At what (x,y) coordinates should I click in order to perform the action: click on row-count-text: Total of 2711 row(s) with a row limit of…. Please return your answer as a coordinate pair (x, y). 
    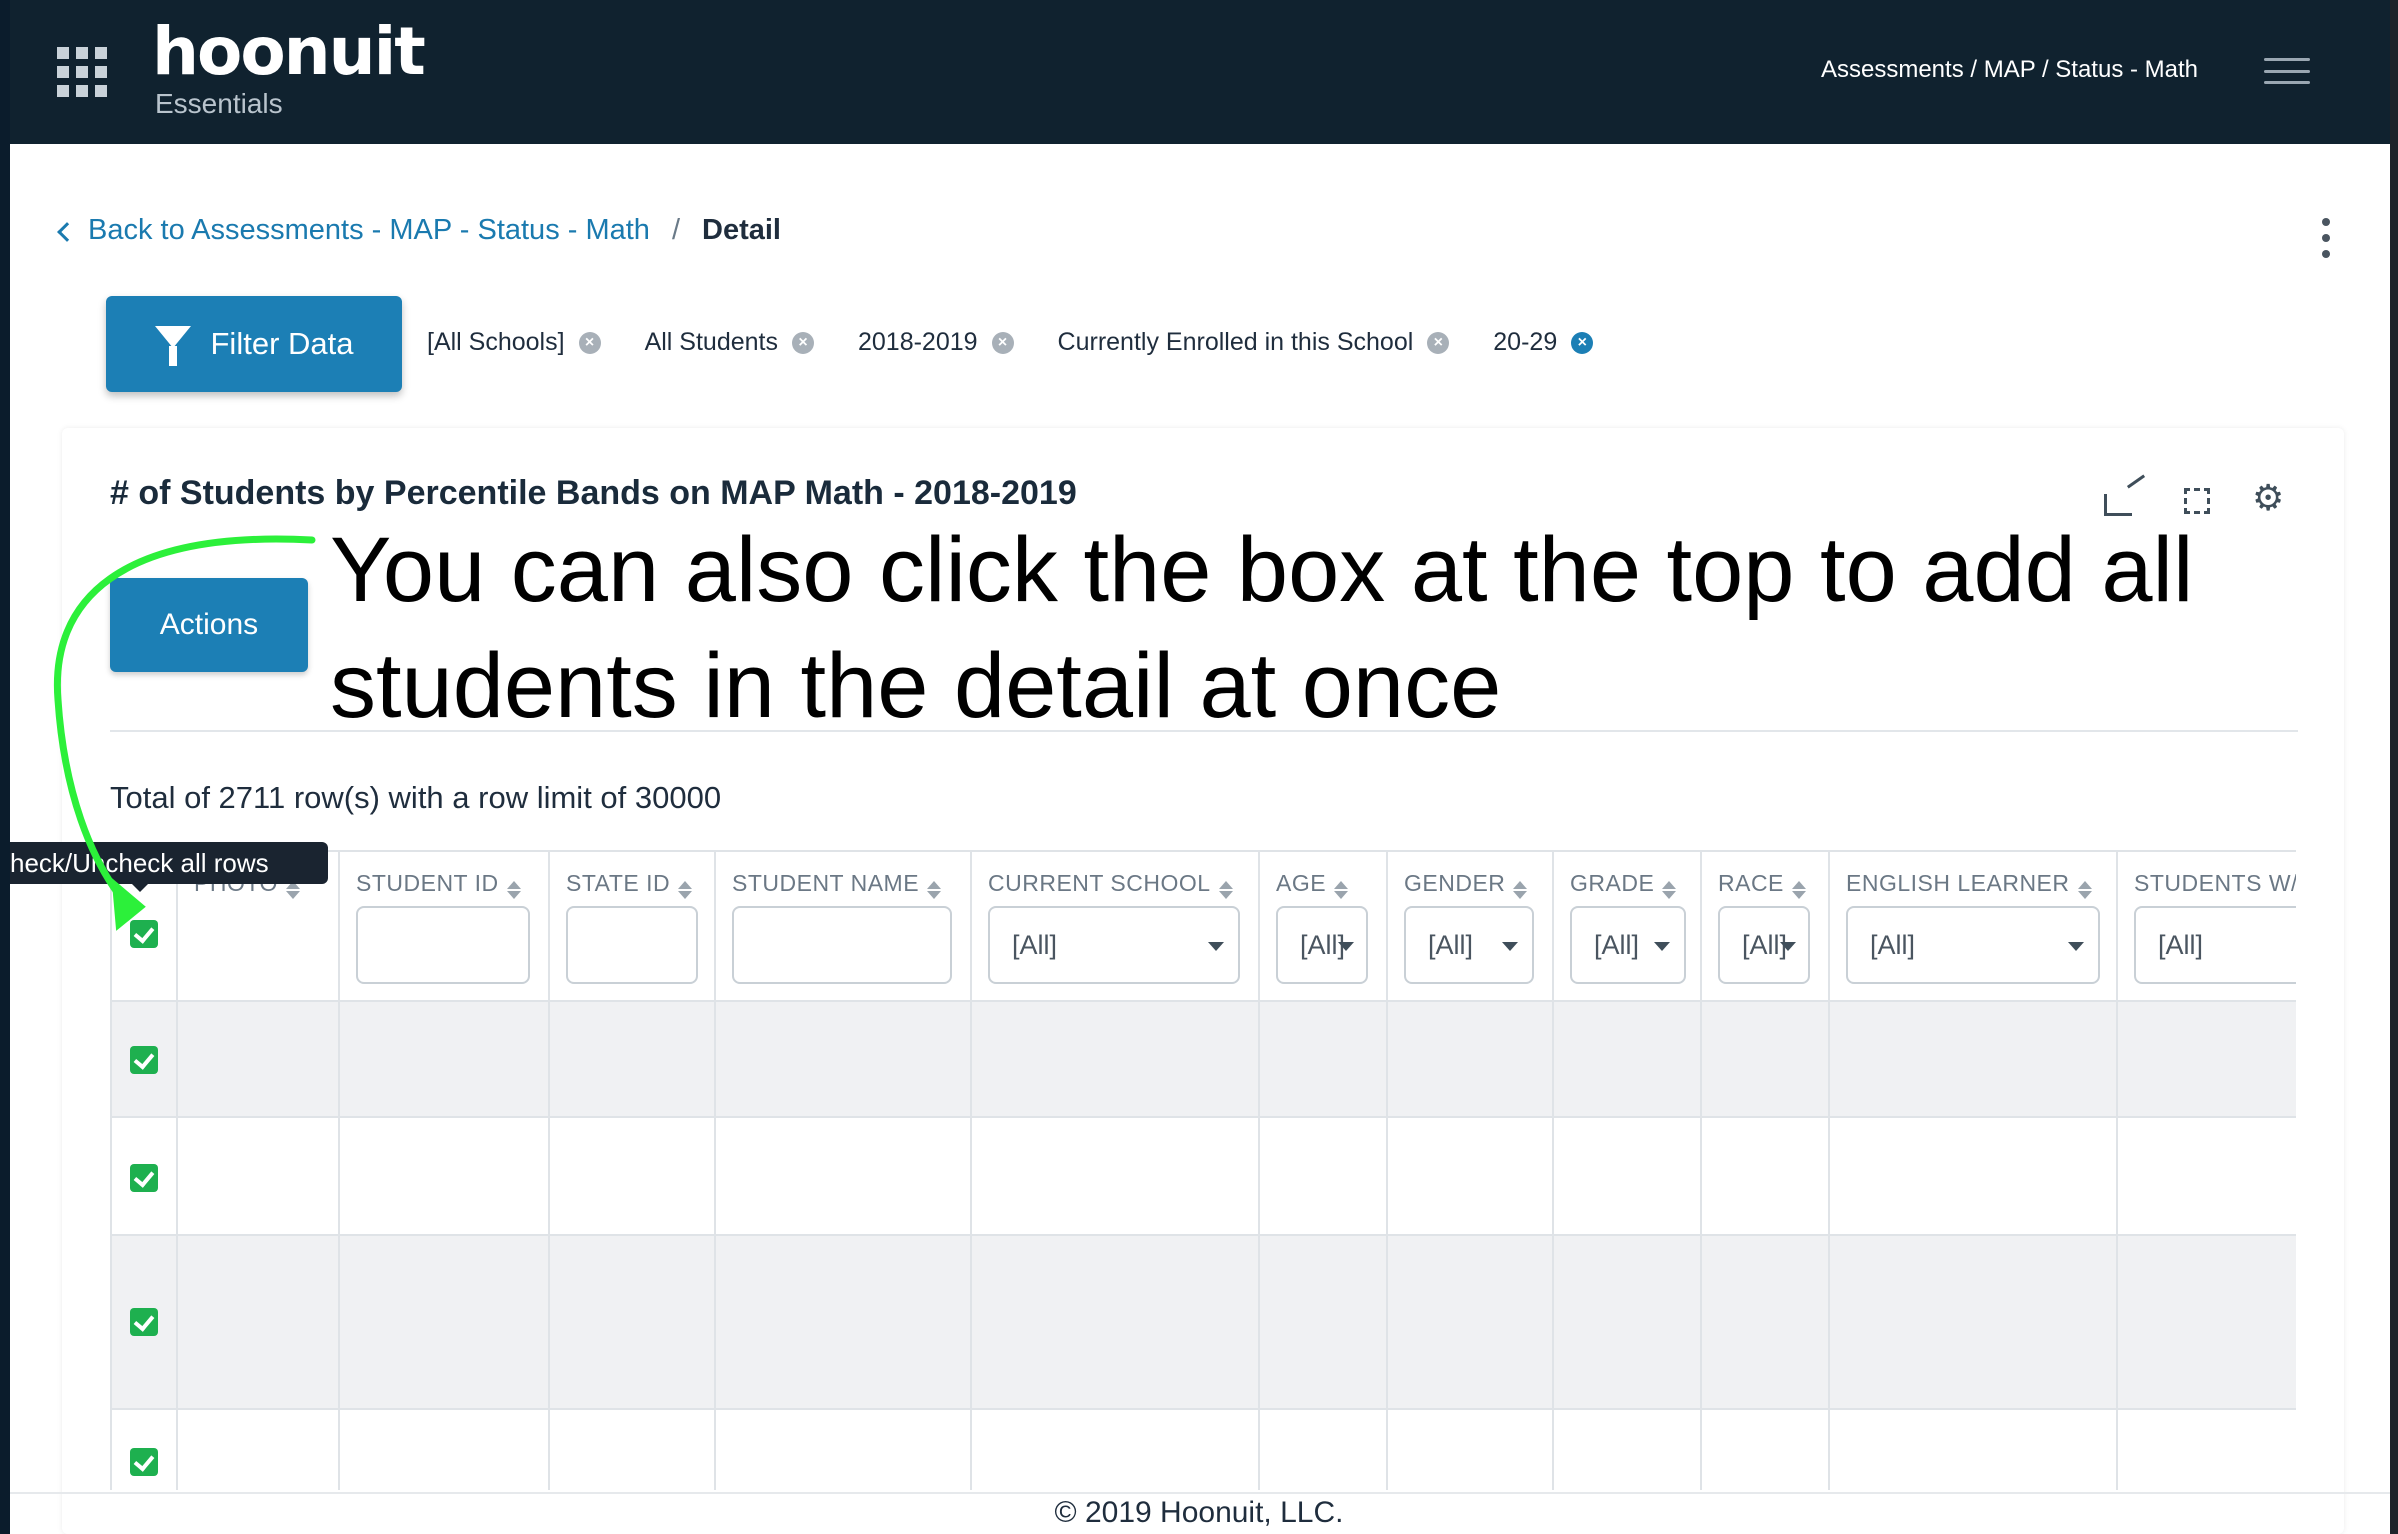
    Looking at the image, I should click on (416, 797).